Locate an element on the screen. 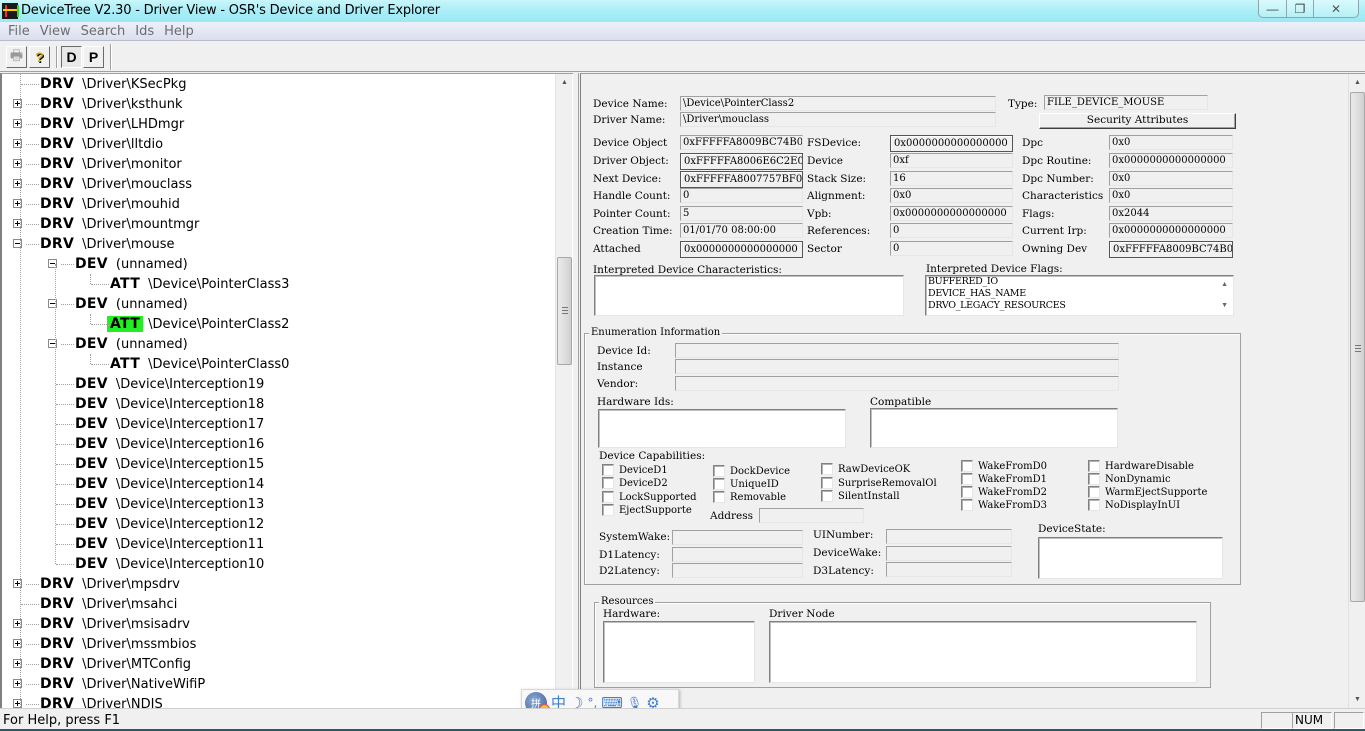 This screenshot has height=731, width=1365. tree-node: ATT \Device\PointerClass2 is located at coordinates (198, 324).